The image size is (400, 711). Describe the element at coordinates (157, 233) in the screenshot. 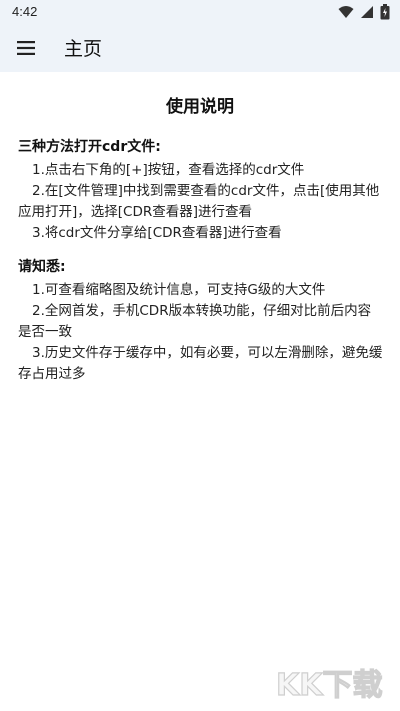

I see `list-item: 3.将cdr文件分享给[CDR查看器]进行查看` at that location.